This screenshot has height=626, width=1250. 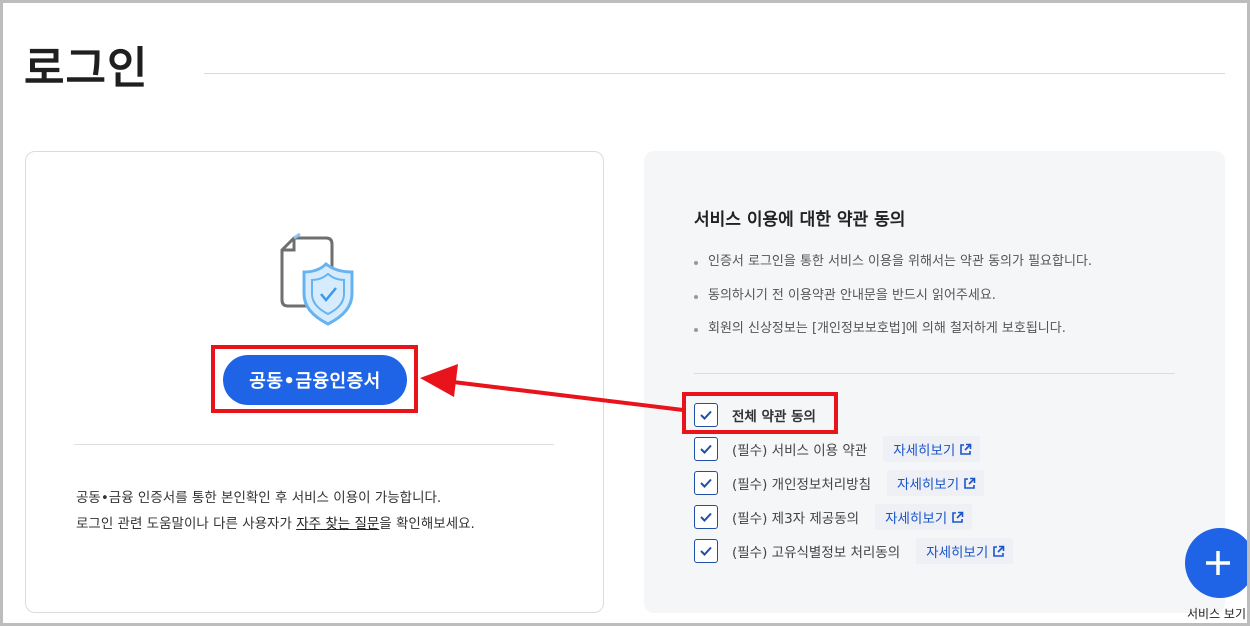 I want to click on terms-title: 서비스 이용에 대한 약관 동의, so click(x=800, y=220).